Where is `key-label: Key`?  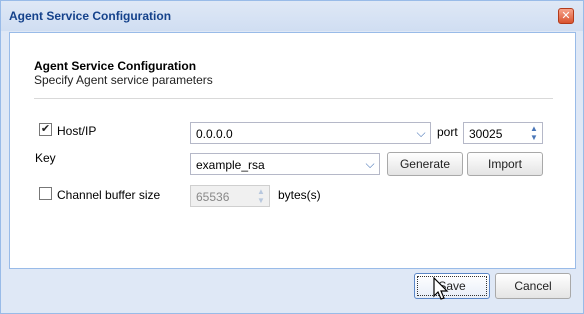
key-label: Key is located at coordinates (45, 158).